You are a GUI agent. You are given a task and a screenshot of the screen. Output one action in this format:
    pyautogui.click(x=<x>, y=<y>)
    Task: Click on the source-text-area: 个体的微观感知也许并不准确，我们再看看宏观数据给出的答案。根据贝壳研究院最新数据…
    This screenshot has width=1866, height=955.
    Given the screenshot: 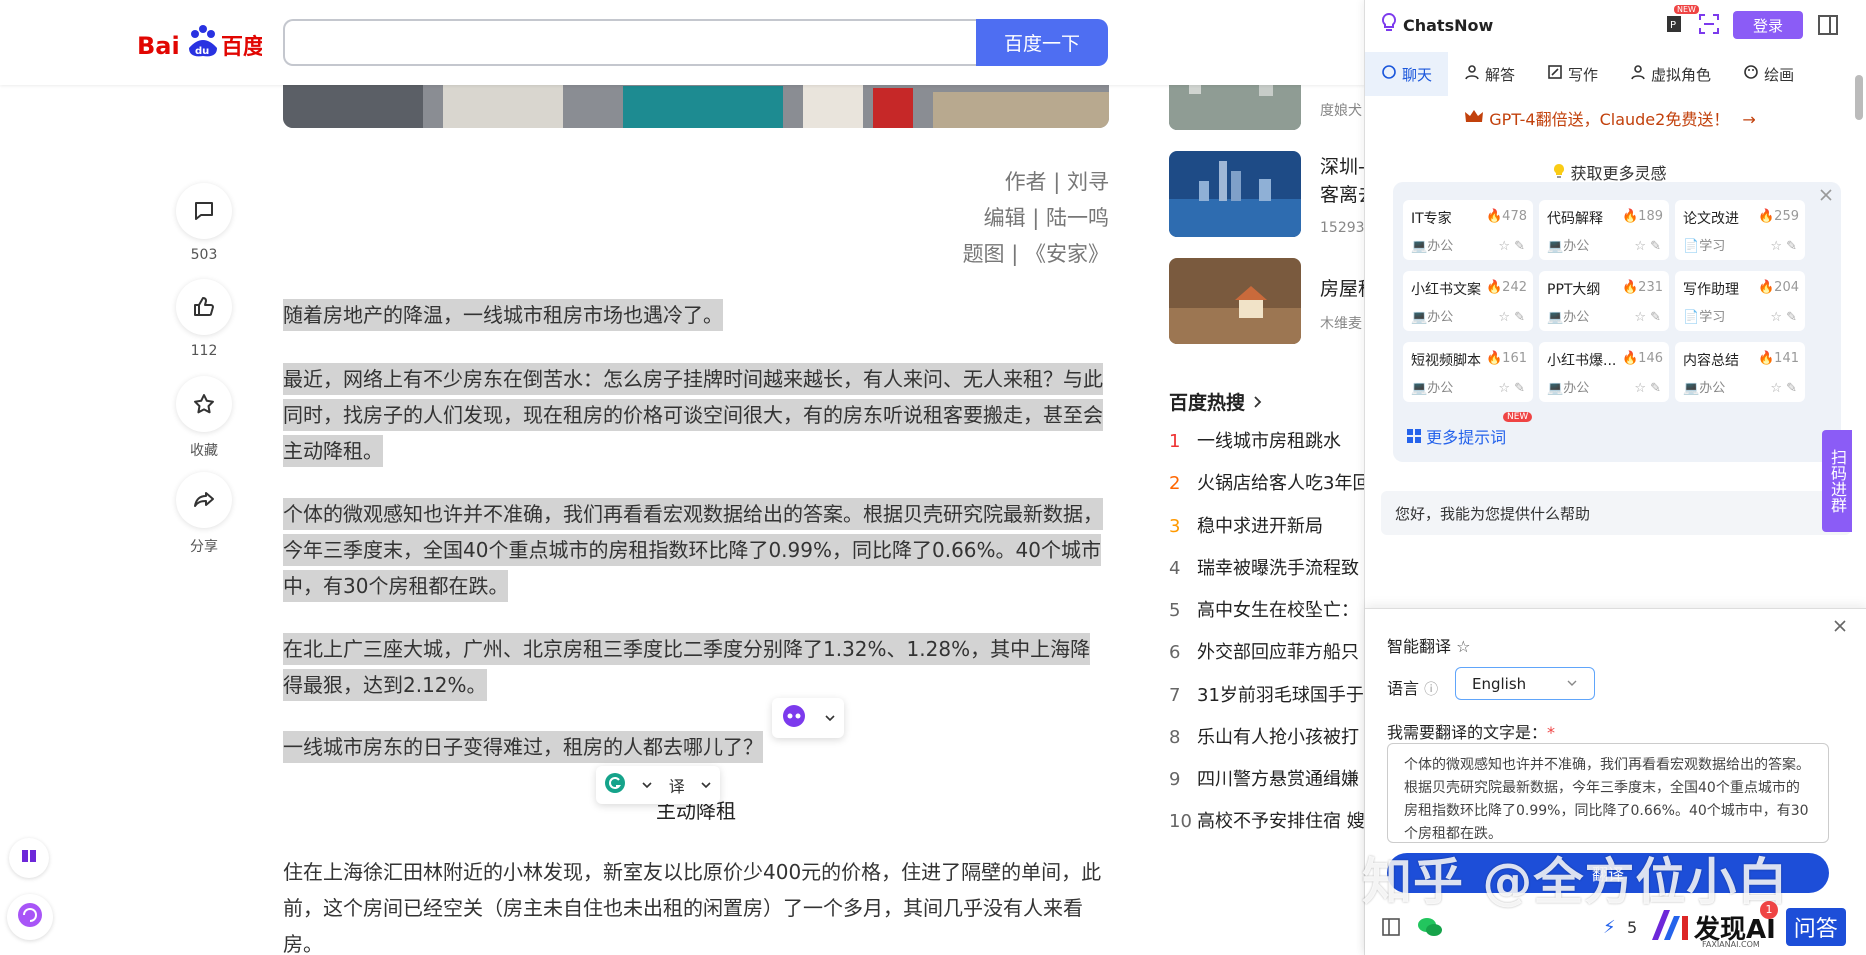 What is the action you would take?
    pyautogui.click(x=1608, y=793)
    